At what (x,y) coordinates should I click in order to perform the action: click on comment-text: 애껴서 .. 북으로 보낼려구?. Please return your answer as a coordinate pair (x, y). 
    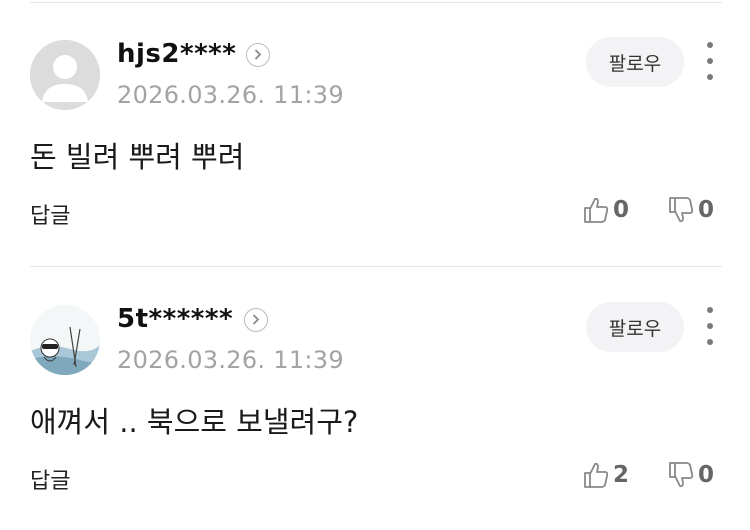
    Looking at the image, I should click on (194, 422).